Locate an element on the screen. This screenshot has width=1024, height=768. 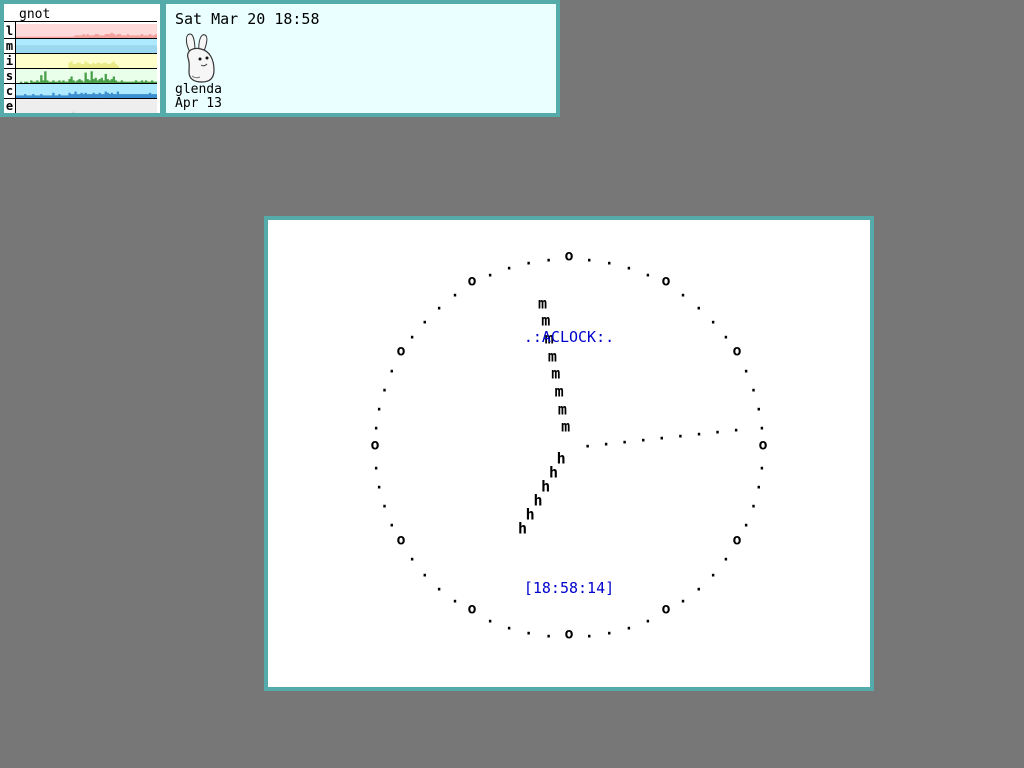
stats-row-s: s is located at coordinates (80, 76).